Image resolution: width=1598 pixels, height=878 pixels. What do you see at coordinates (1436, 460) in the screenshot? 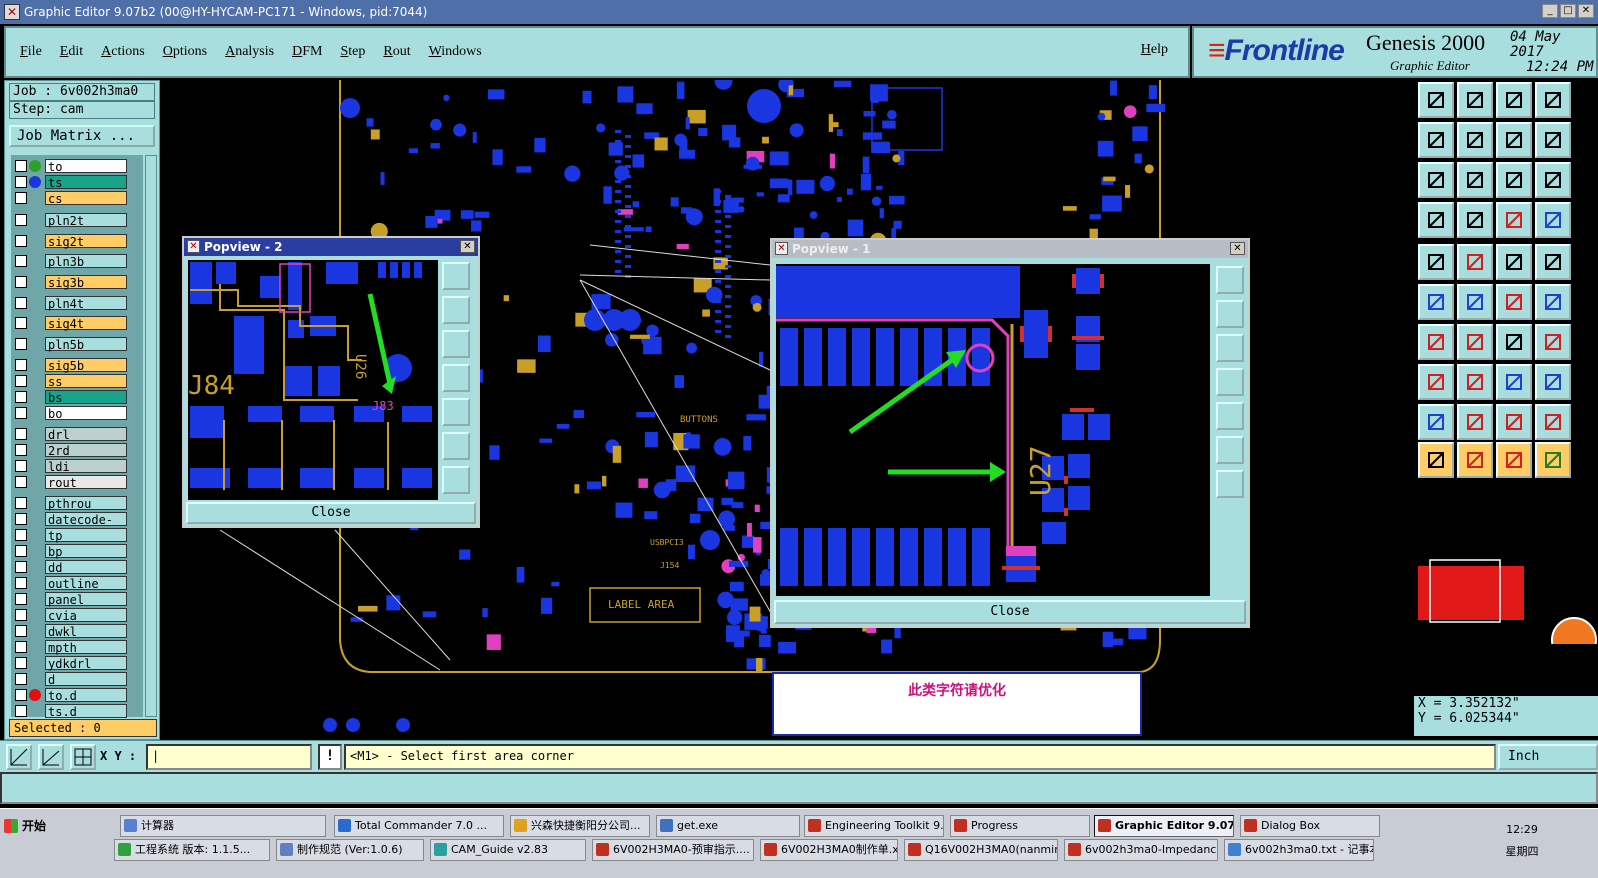
I see `pointer-tool-button` at bounding box center [1436, 460].